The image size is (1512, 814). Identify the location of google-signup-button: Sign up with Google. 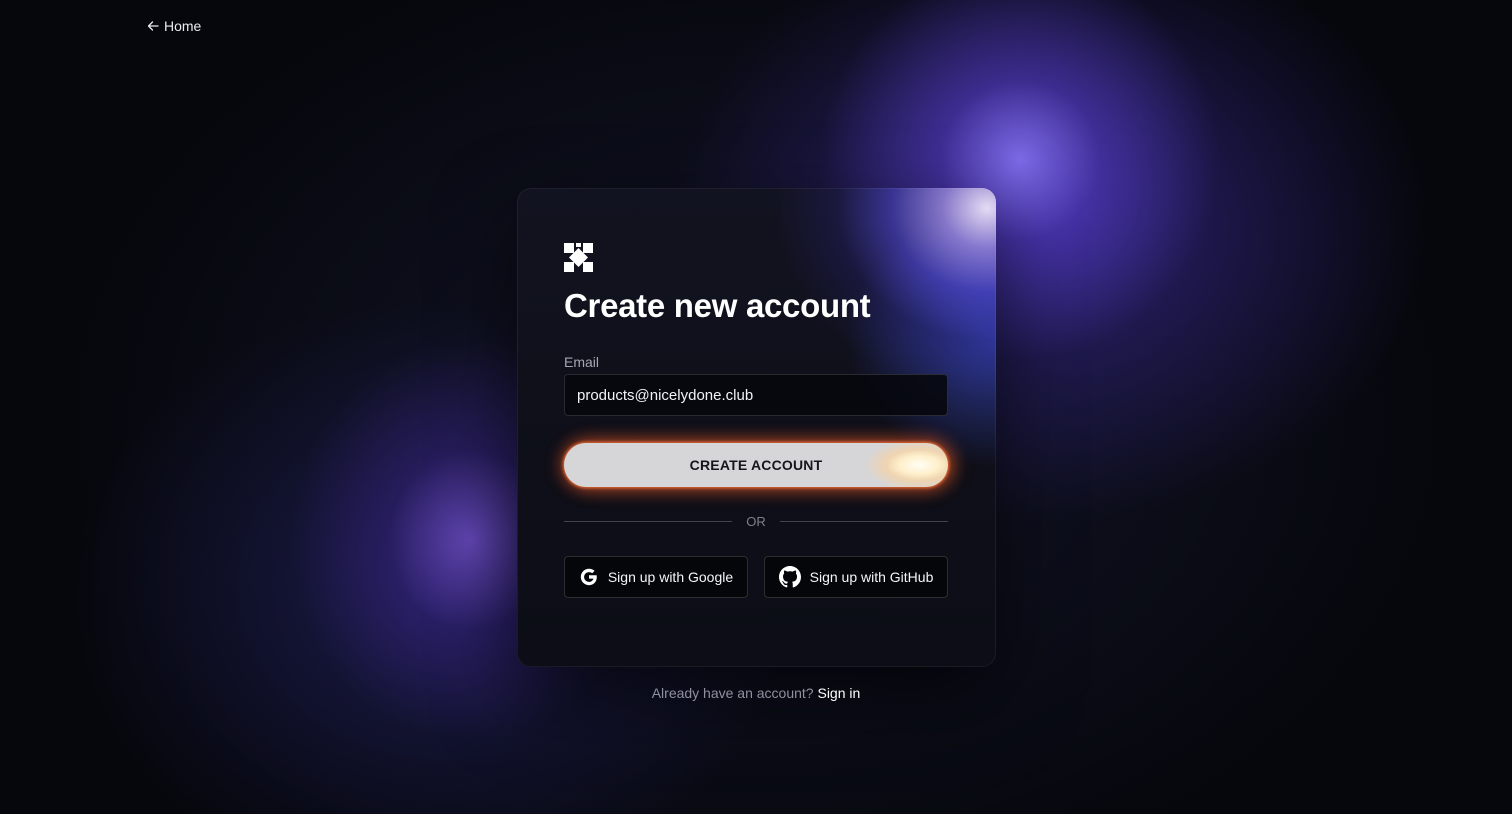
(656, 577).